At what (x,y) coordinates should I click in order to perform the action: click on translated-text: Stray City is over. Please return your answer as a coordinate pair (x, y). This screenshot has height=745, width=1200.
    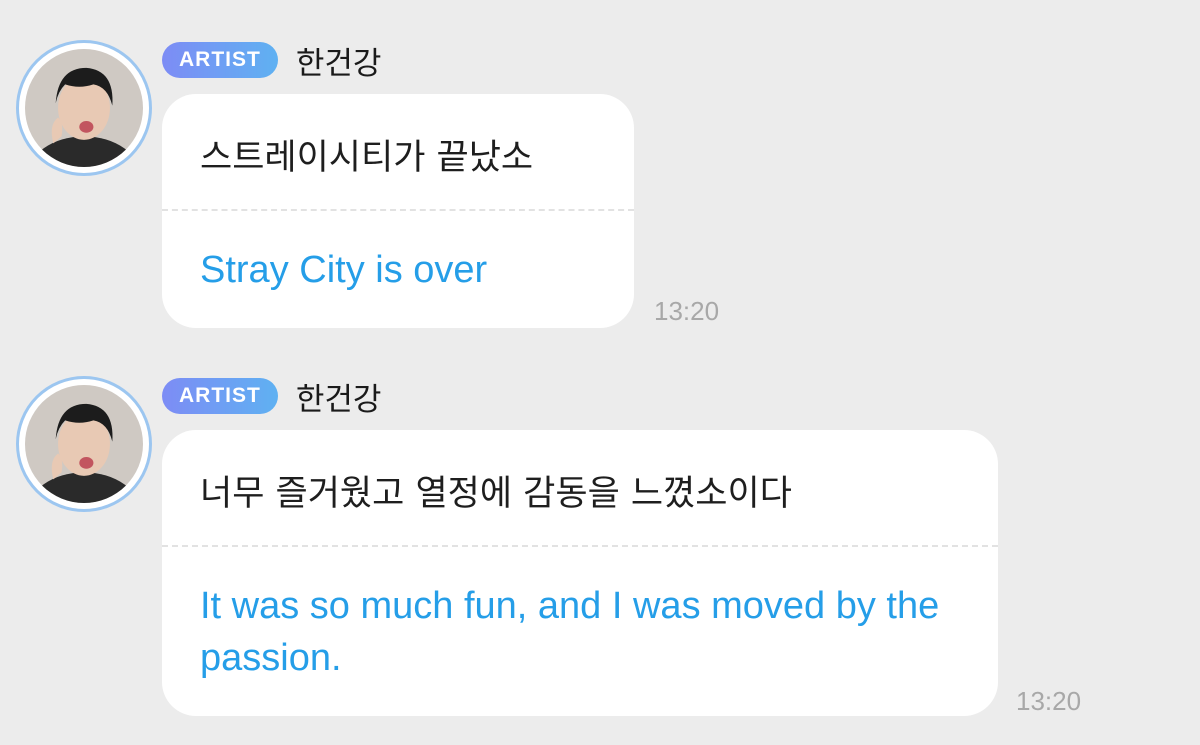
    Looking at the image, I should click on (344, 270).